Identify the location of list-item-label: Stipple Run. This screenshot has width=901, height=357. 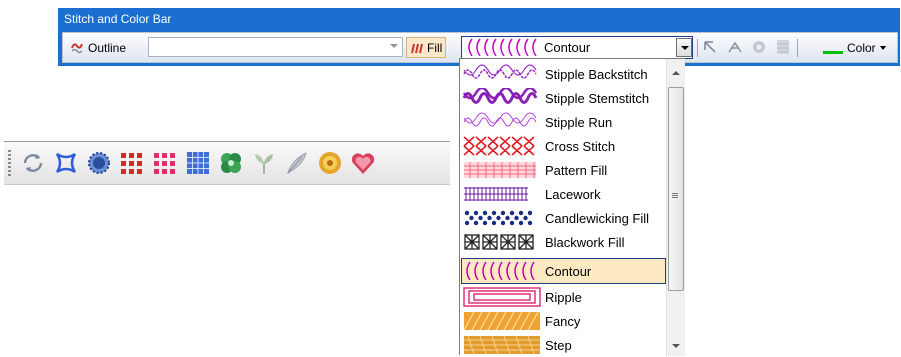
(579, 122).